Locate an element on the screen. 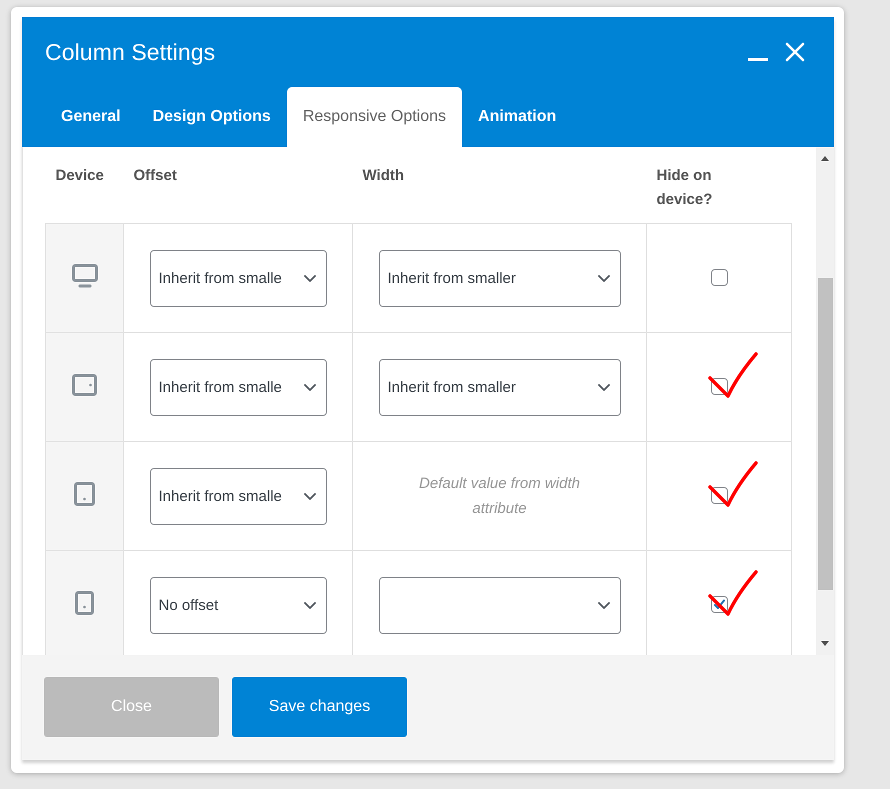  minimize-icon is located at coordinates (758, 60).